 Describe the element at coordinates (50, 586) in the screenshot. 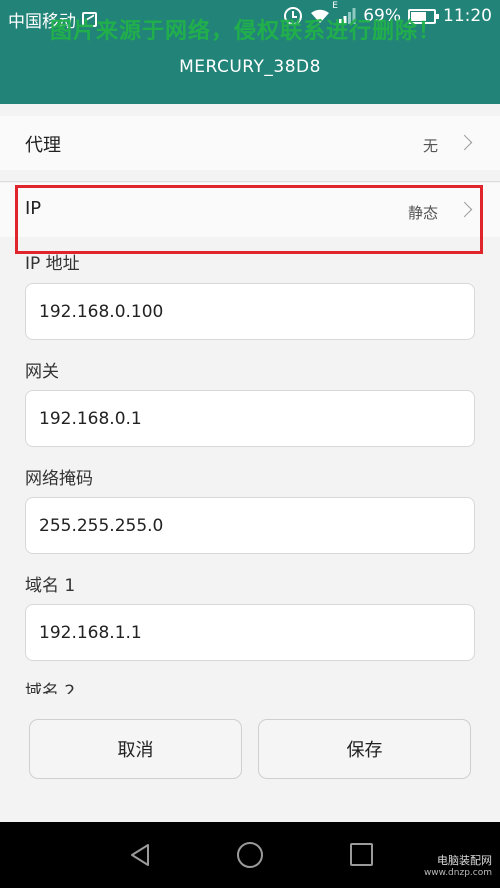

I see `dns1-label: 域名 1` at that location.